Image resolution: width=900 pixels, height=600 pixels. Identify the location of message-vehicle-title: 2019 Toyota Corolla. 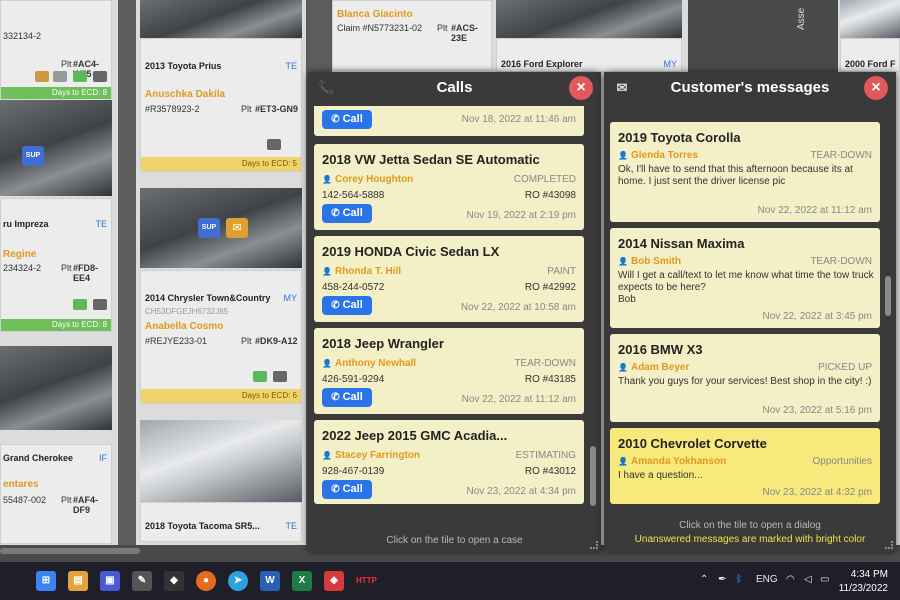
(679, 137).